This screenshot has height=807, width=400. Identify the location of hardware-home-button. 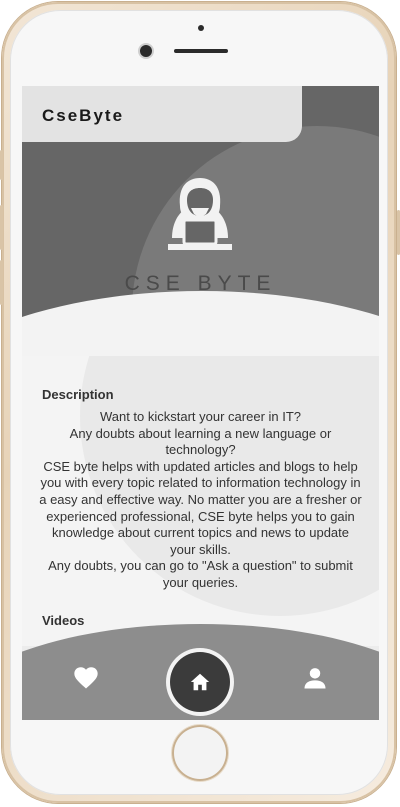
(200, 753).